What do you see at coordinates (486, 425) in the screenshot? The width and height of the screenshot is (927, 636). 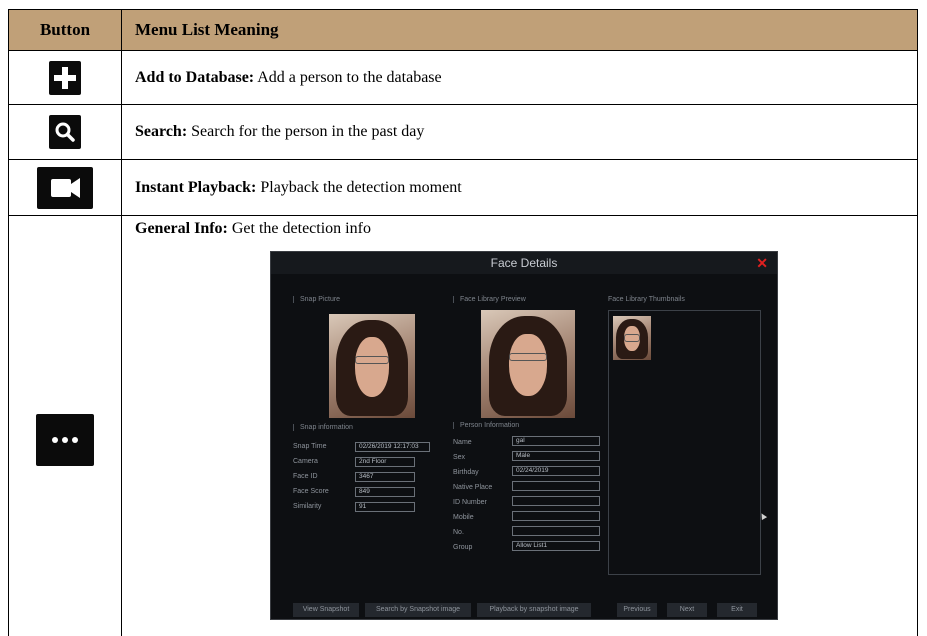 I see `person-info-heading: Person Information` at bounding box center [486, 425].